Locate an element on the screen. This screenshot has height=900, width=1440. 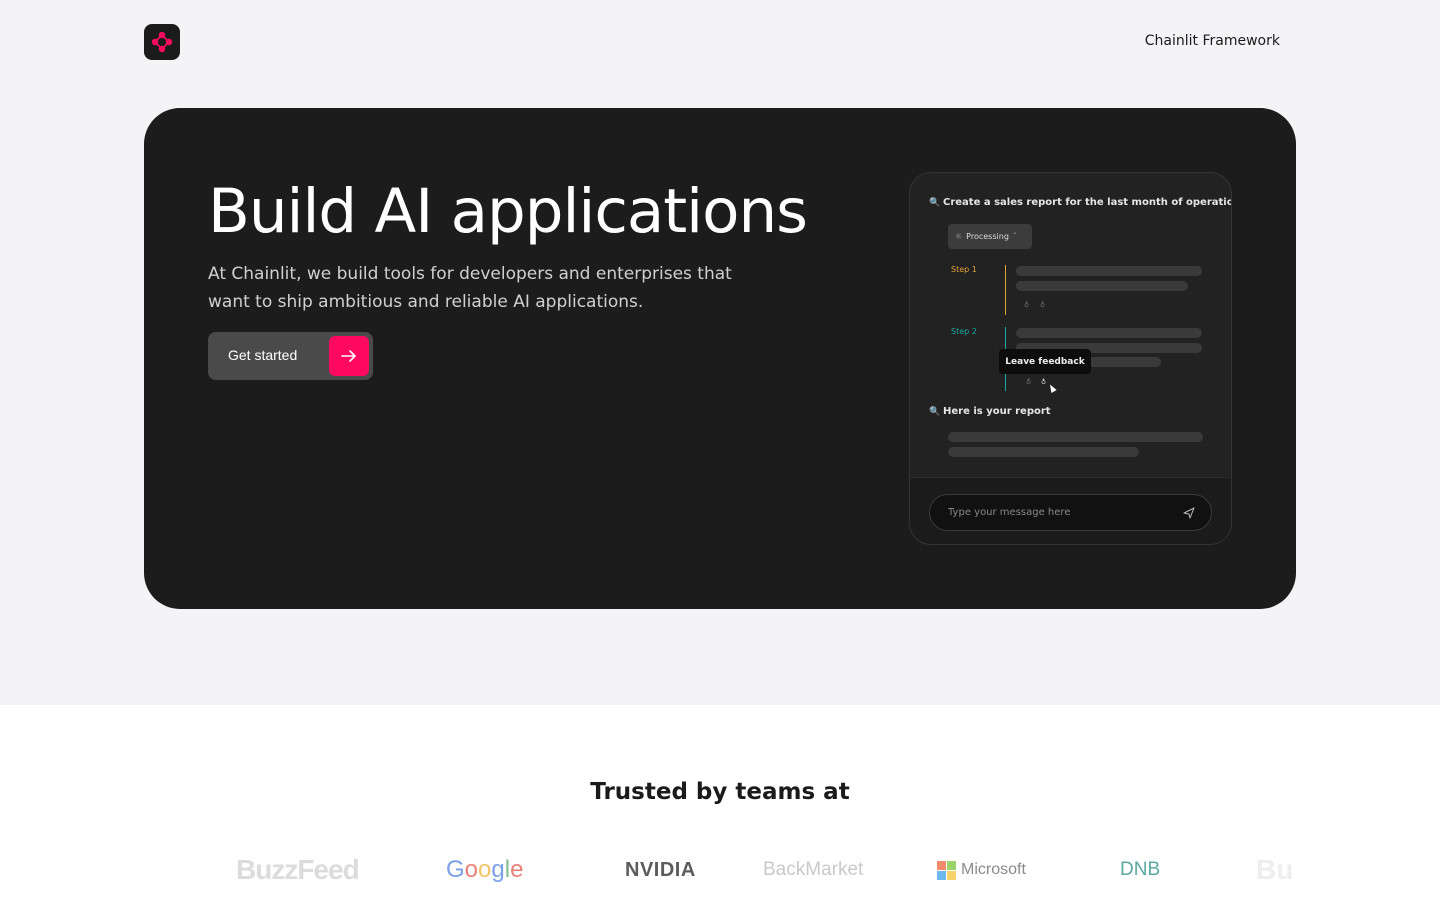
chainlit-logo is located at coordinates (162, 42).